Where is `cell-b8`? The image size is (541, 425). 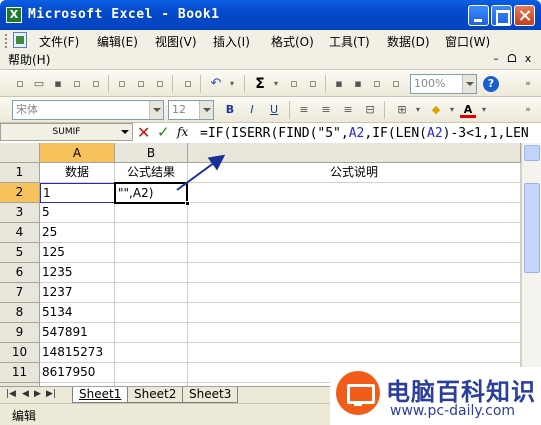 cell-b8 is located at coordinates (151, 313).